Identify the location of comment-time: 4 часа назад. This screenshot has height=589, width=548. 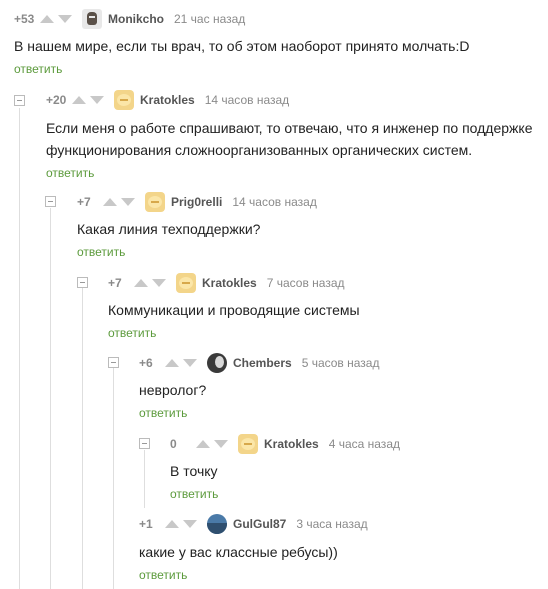
(364, 444).